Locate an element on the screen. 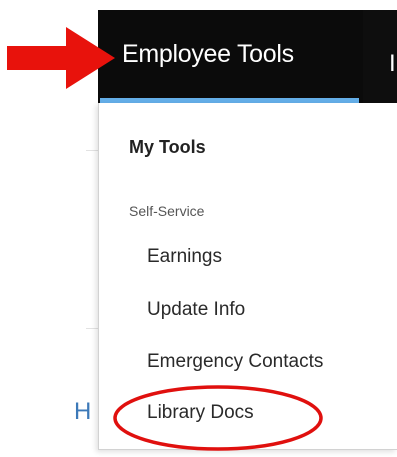 This screenshot has width=397, height=457. nav-tab-employee-tools: Employee Tools is located at coordinates (230, 56).